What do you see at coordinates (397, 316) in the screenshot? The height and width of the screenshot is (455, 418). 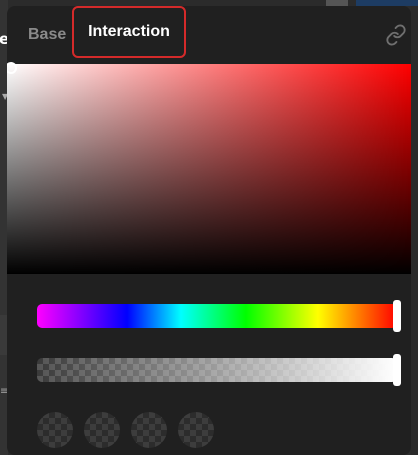 I see `hue-slider-handle` at bounding box center [397, 316].